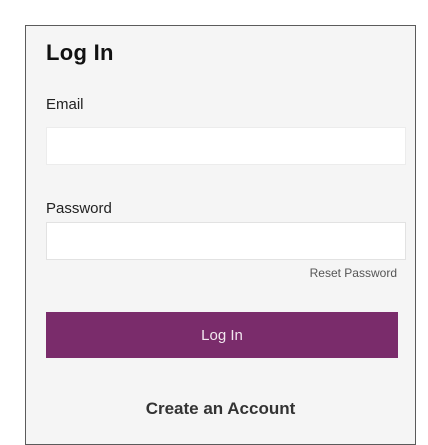 The image size is (428, 445). Describe the element at coordinates (222, 335) in the screenshot. I see `log-in-button: Log In` at that location.